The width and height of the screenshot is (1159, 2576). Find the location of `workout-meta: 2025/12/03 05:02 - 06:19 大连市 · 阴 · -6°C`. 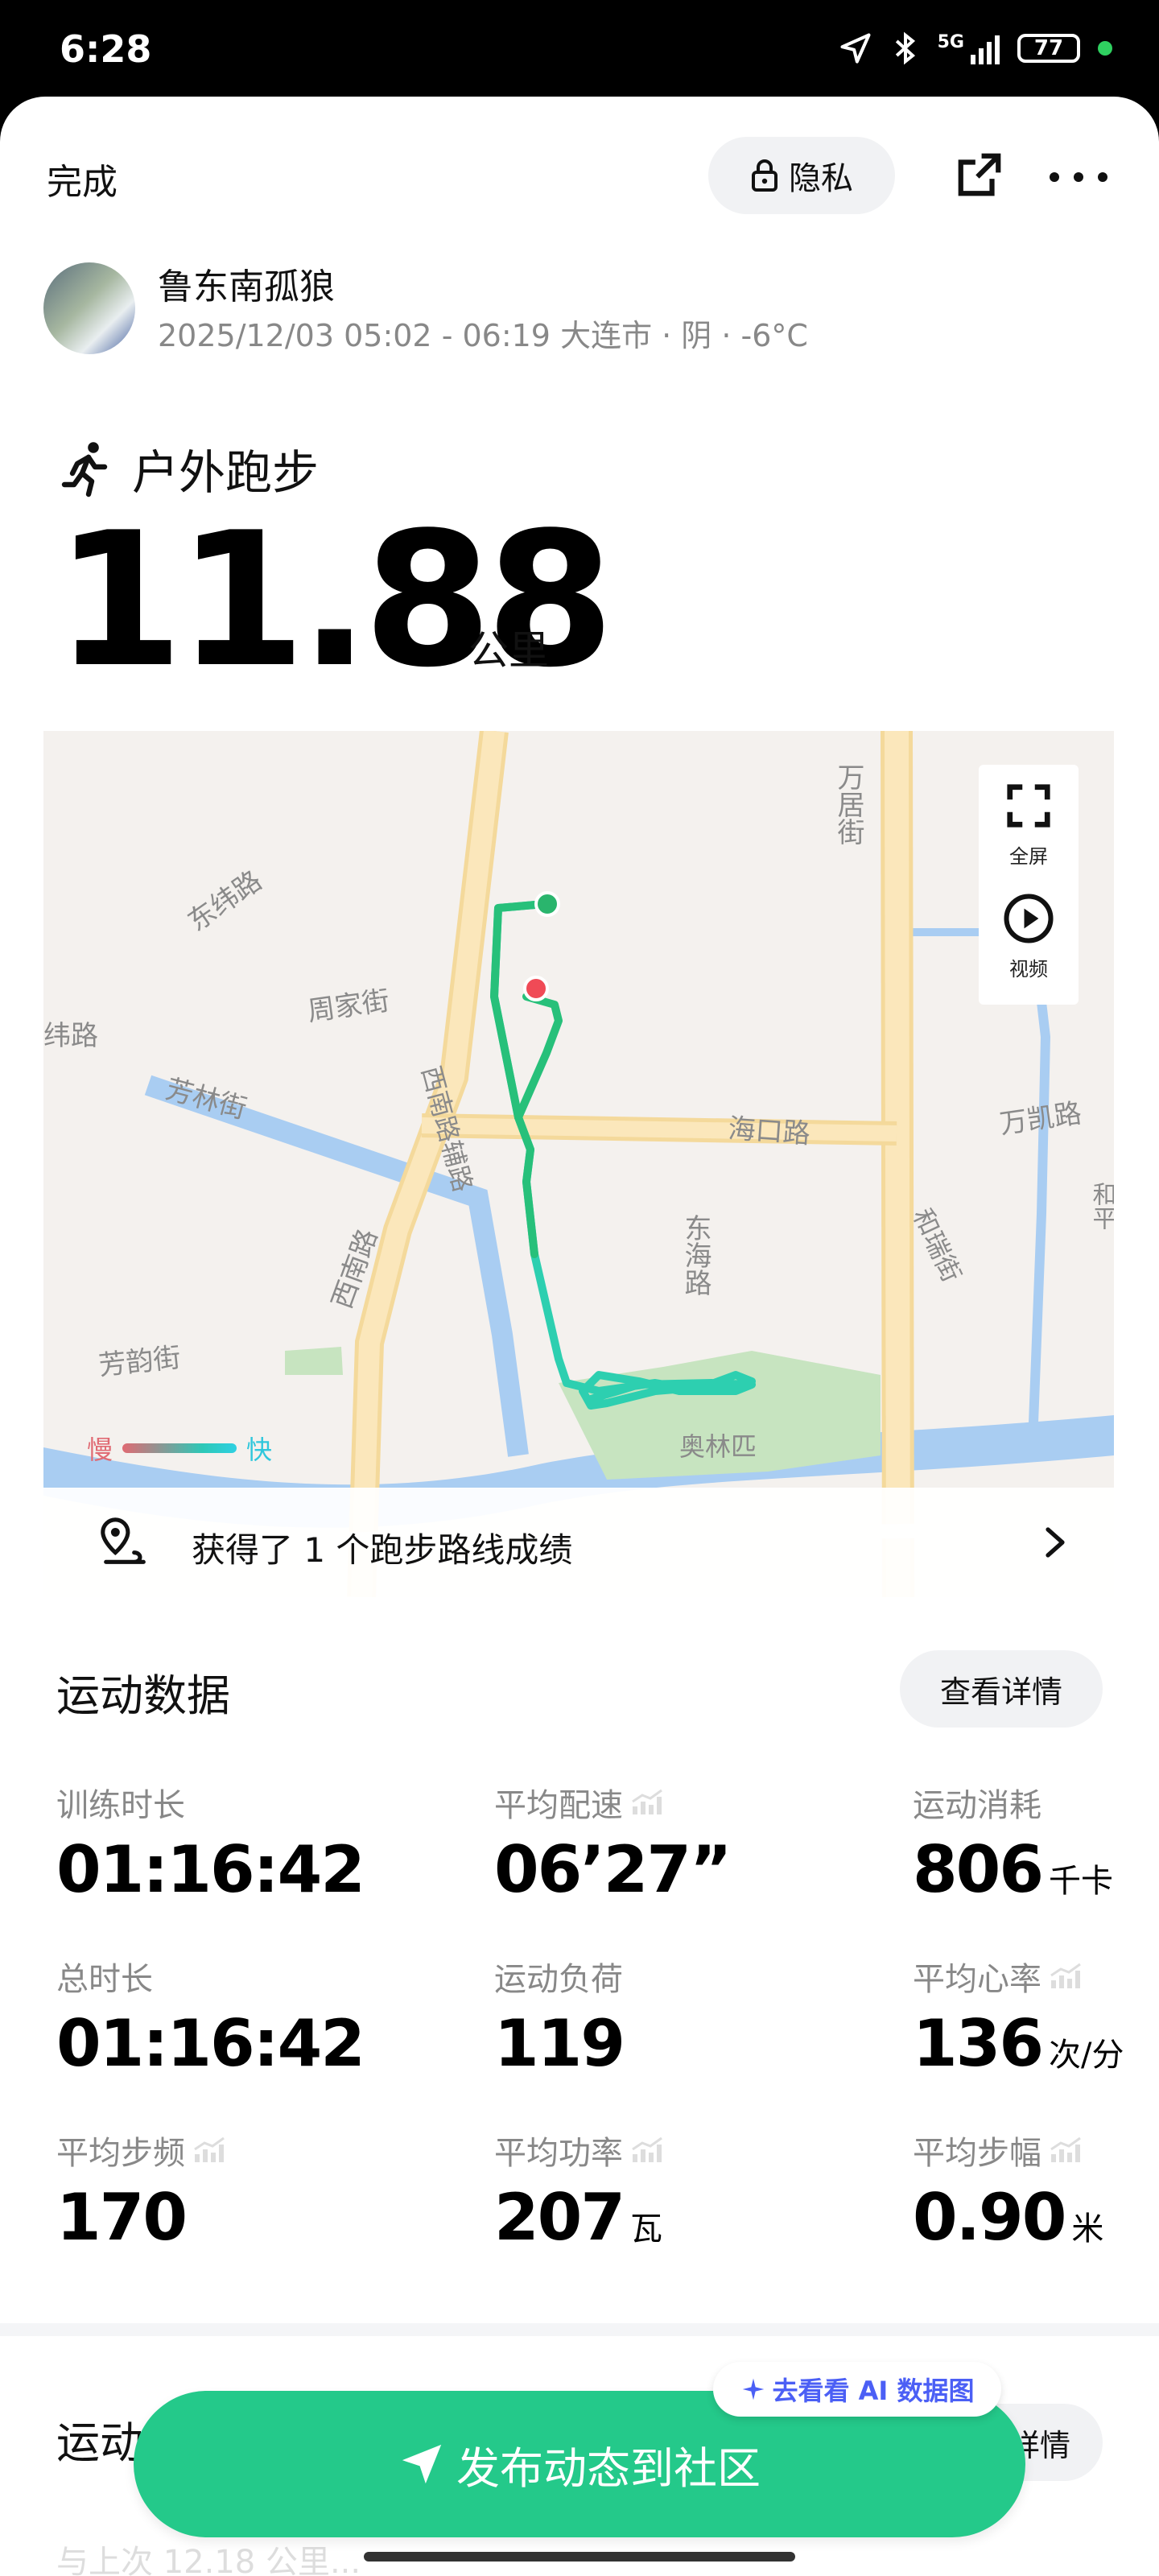

workout-meta: 2025/12/03 05:02 - 06:19 大连市 · 阴 · -6°C is located at coordinates (483, 335).